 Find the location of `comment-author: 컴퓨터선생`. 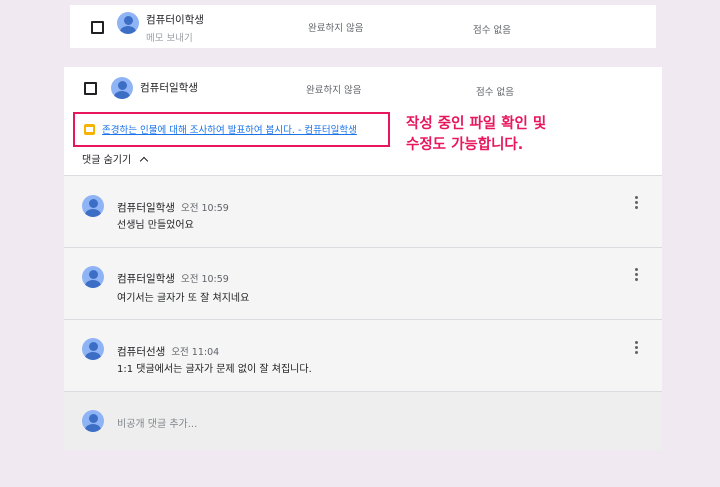

comment-author: 컴퓨터선생 is located at coordinates (141, 352).